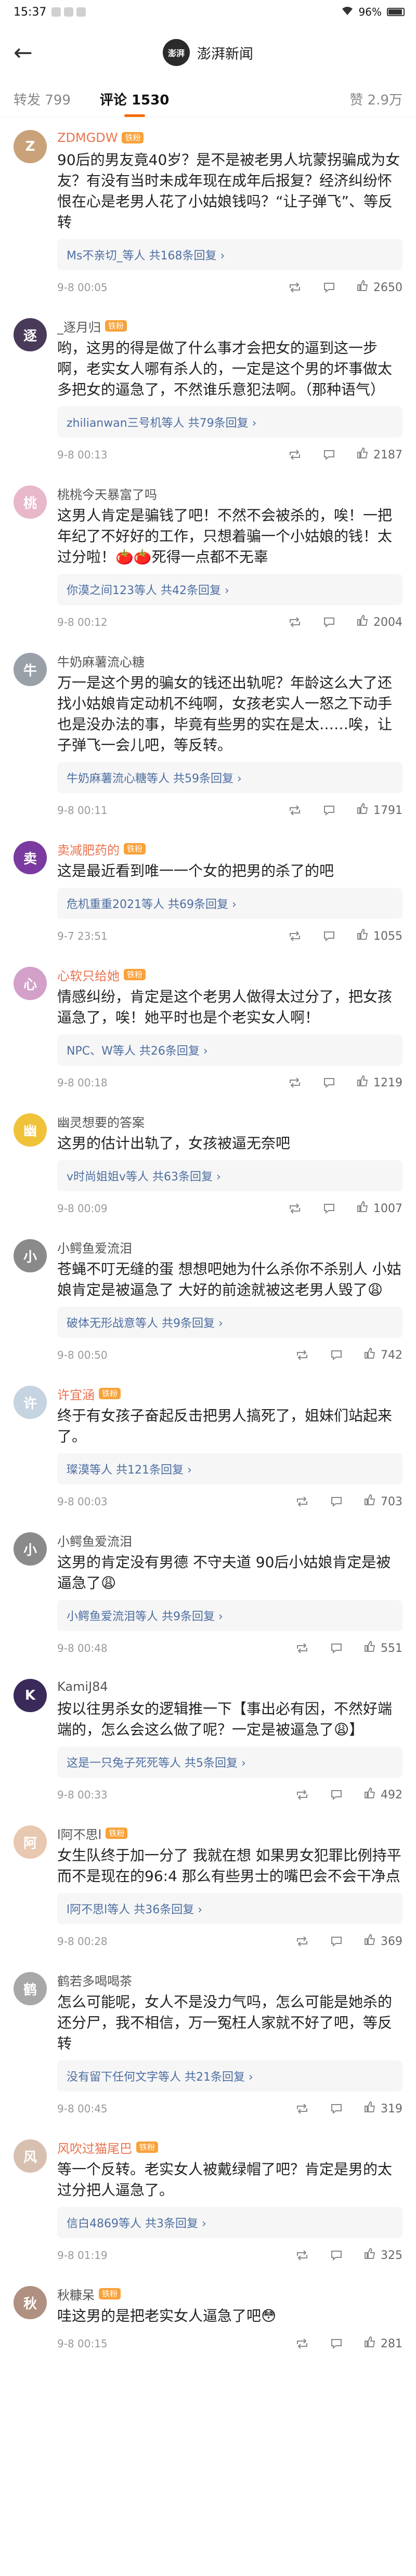 Image resolution: width=416 pixels, height=2576 pixels. I want to click on reply-summary: v时尚姐姐v等人 共63条回复 ›, so click(230, 1176).